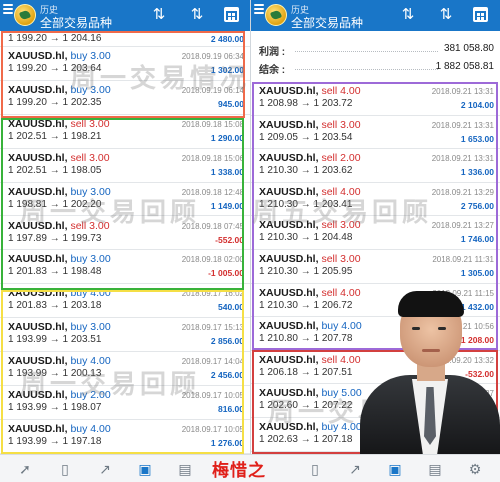  What do you see at coordinates (90, 395) in the screenshot?
I see `trade-side: buy 2.00` at bounding box center [90, 395].